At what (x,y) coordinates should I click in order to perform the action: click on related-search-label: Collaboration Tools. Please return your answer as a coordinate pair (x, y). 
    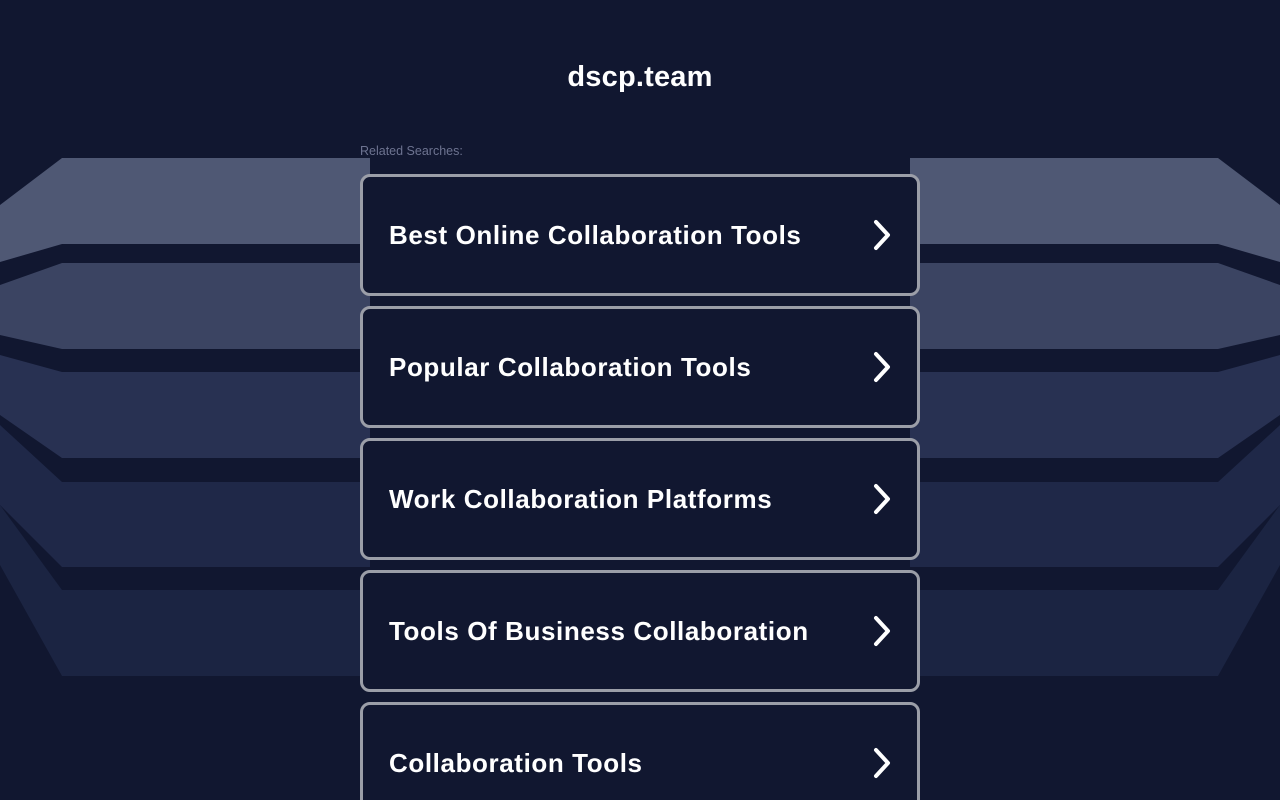
    Looking at the image, I should click on (516, 762).